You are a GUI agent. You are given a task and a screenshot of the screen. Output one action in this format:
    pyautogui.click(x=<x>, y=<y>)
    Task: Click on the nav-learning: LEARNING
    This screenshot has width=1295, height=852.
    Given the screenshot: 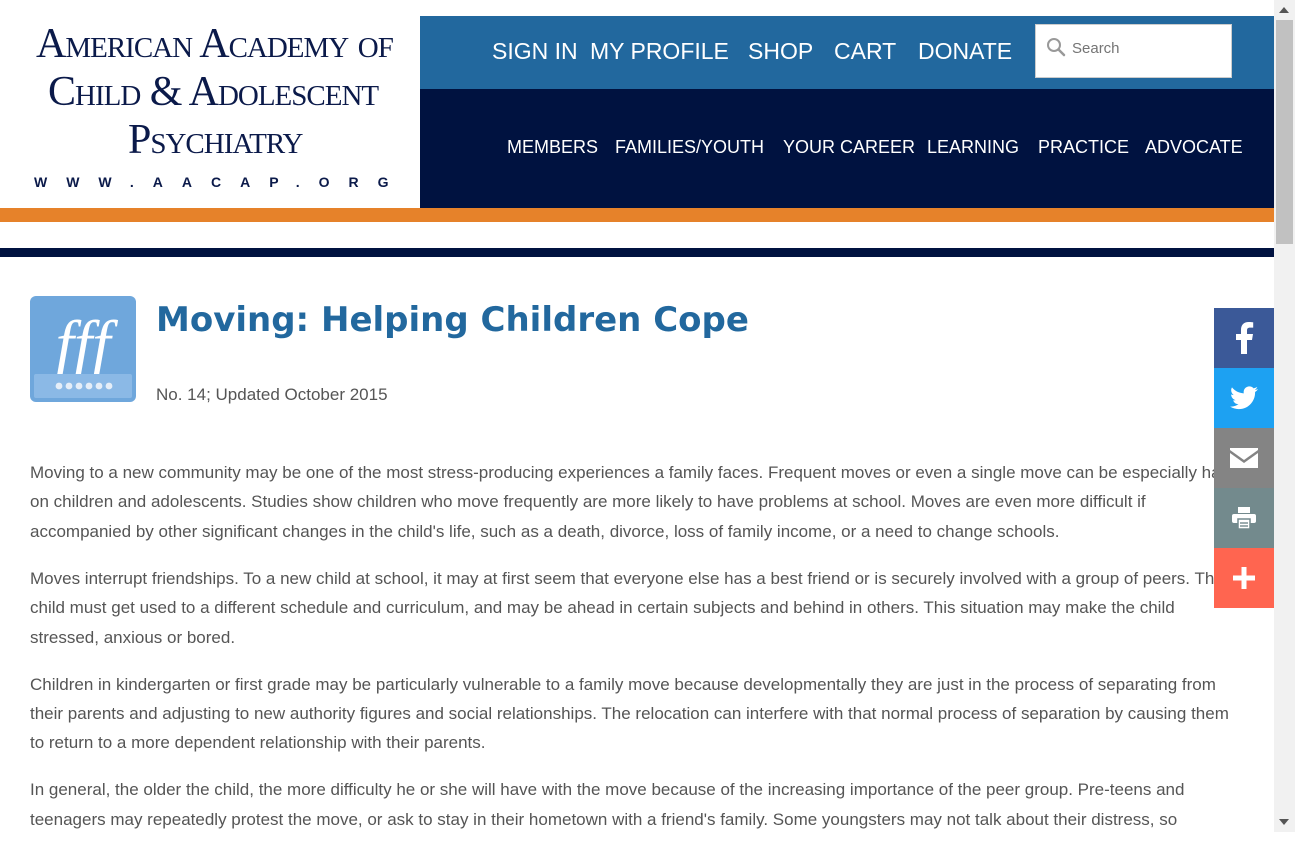 What is the action you would take?
    pyautogui.click(x=973, y=147)
    